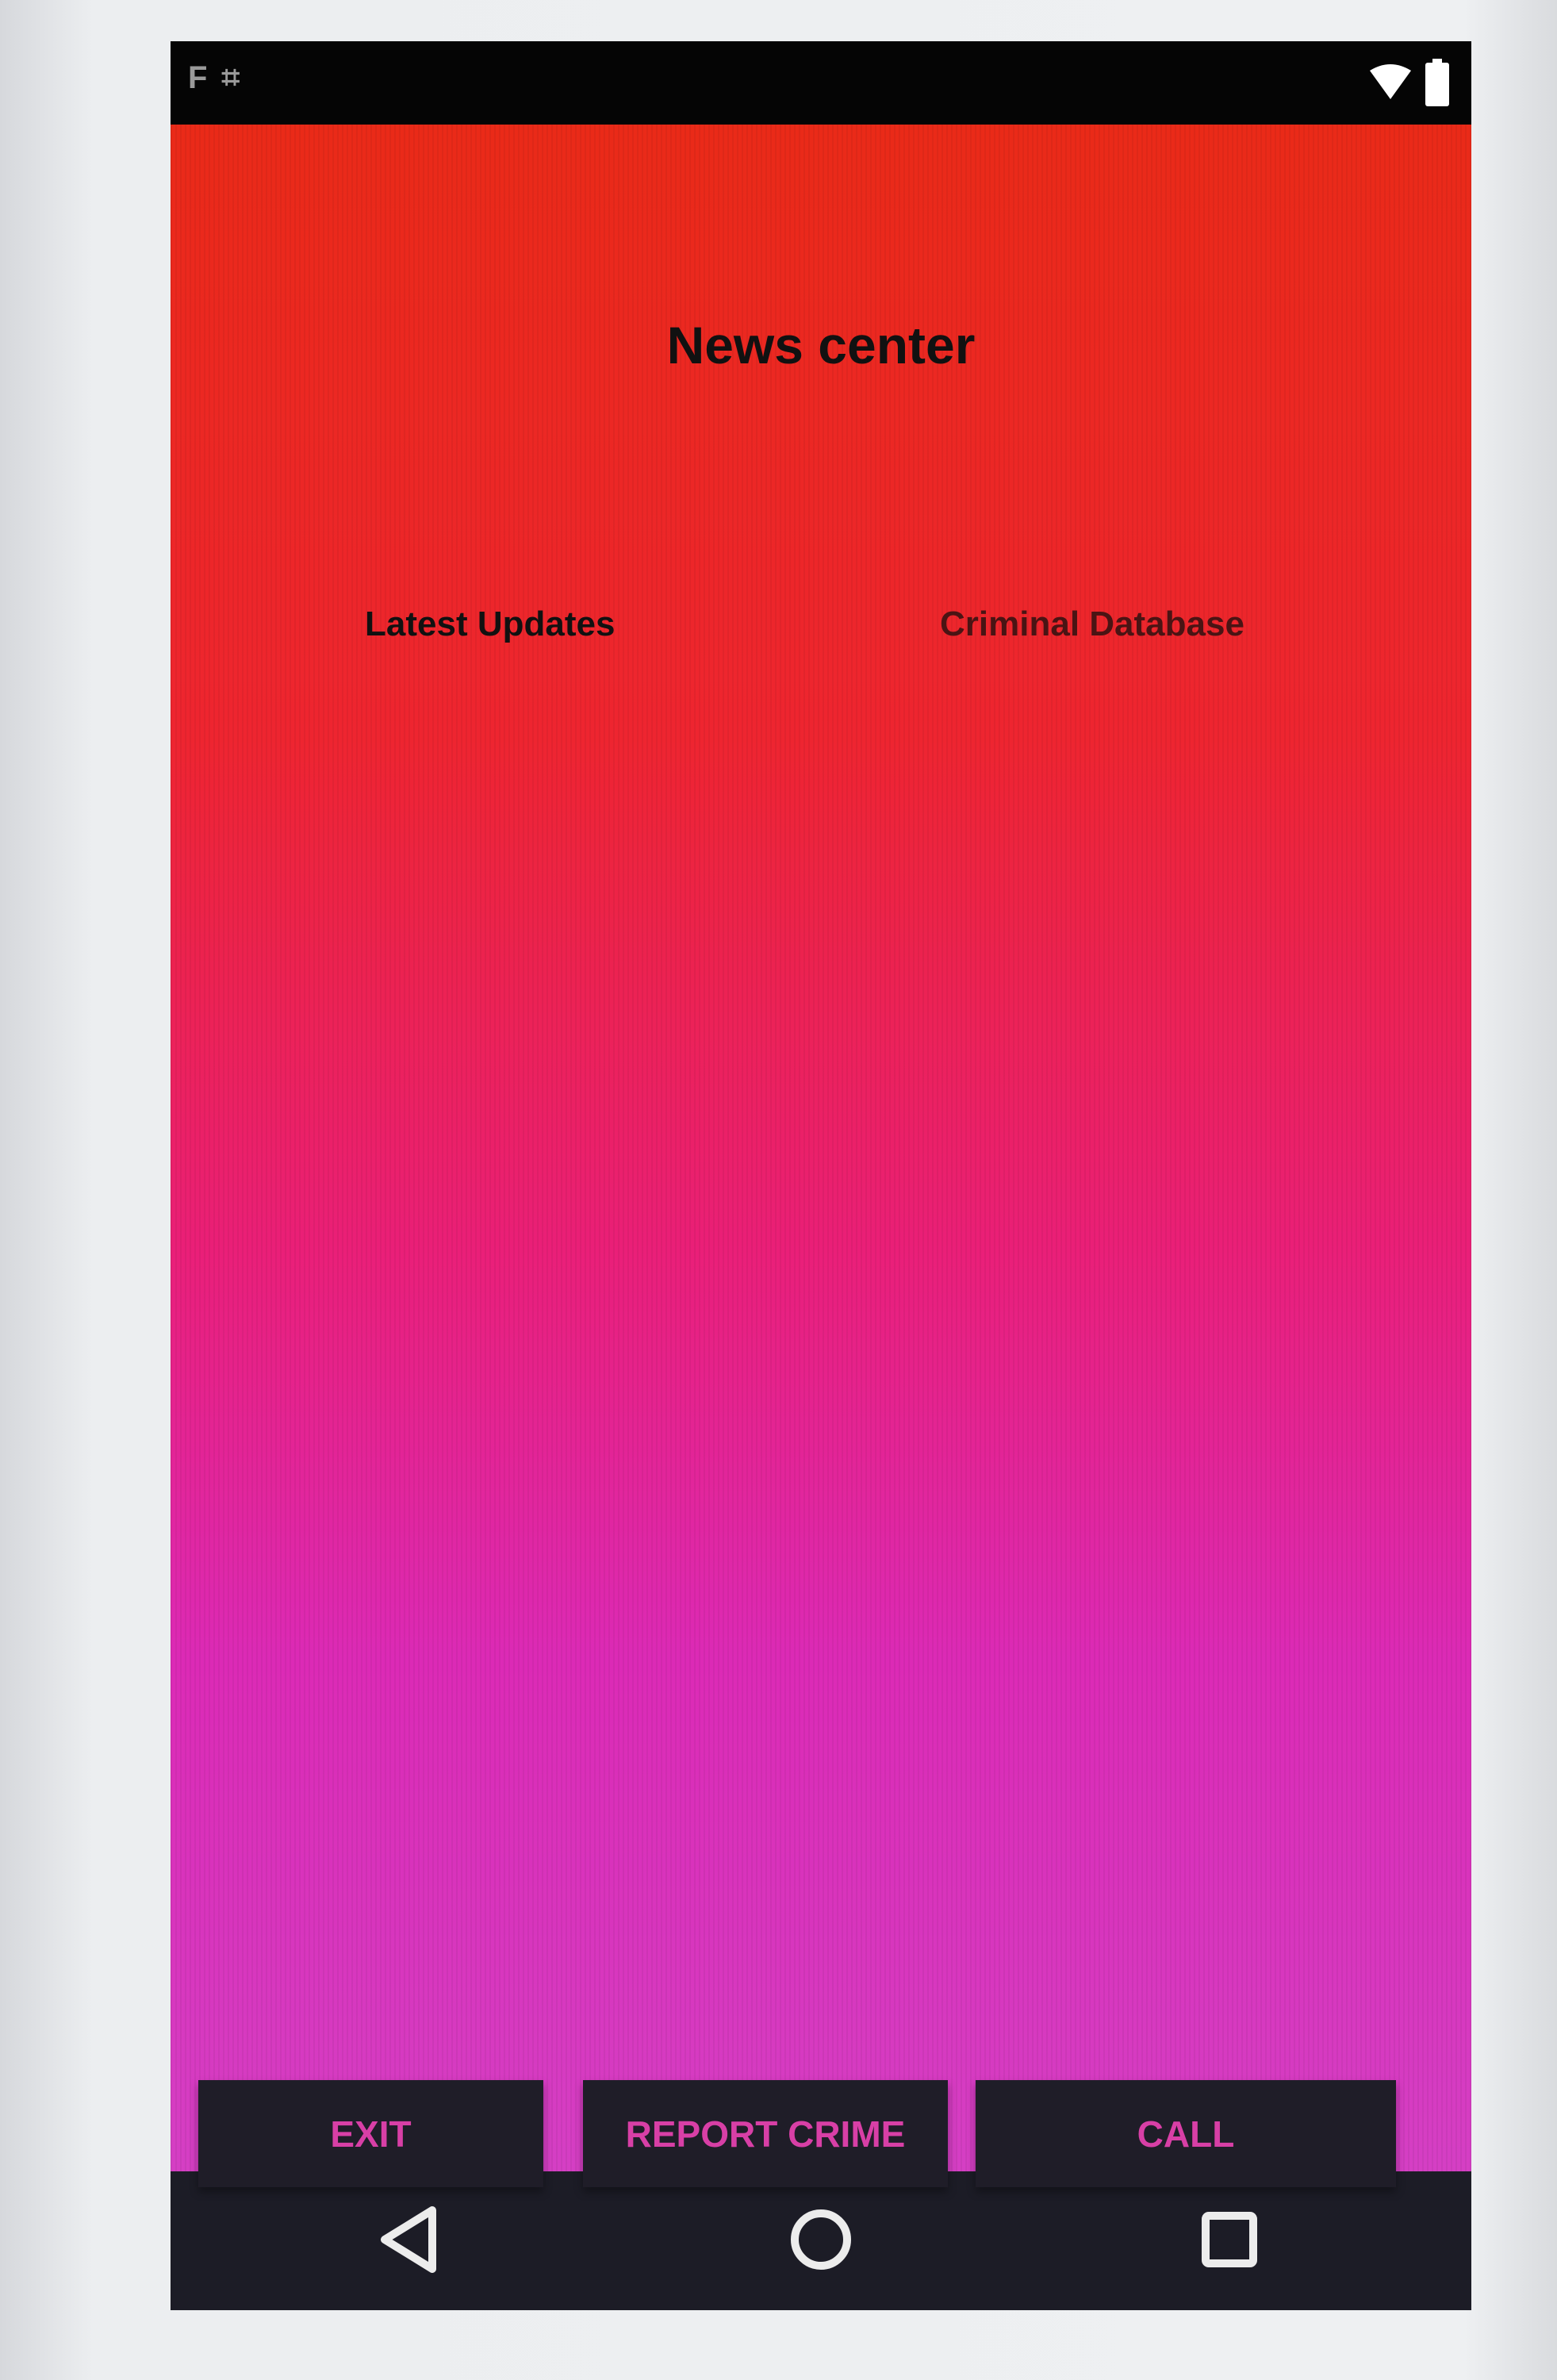  I want to click on navigation-bar, so click(821, 2240).